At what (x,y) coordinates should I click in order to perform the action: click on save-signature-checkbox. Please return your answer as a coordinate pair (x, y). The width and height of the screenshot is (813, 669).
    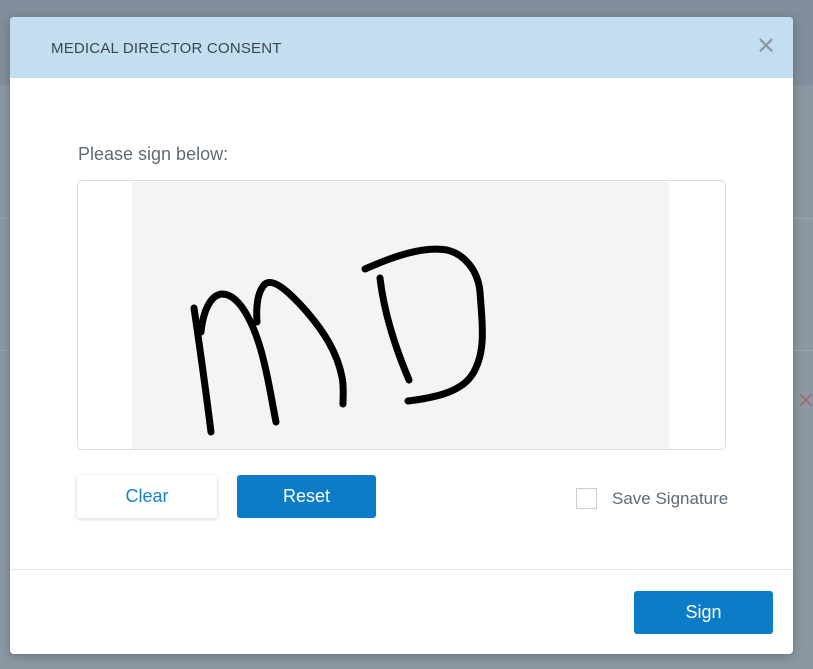
    Looking at the image, I should click on (586, 498).